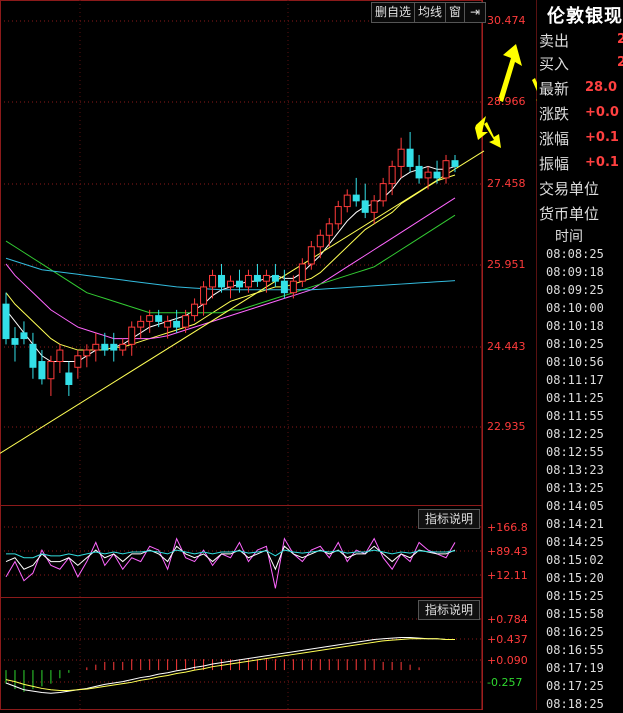 This screenshot has width=623, height=713. Describe the element at coordinates (602, 137) in the screenshot. I see `quote-value-change-pct: +0.1` at that location.